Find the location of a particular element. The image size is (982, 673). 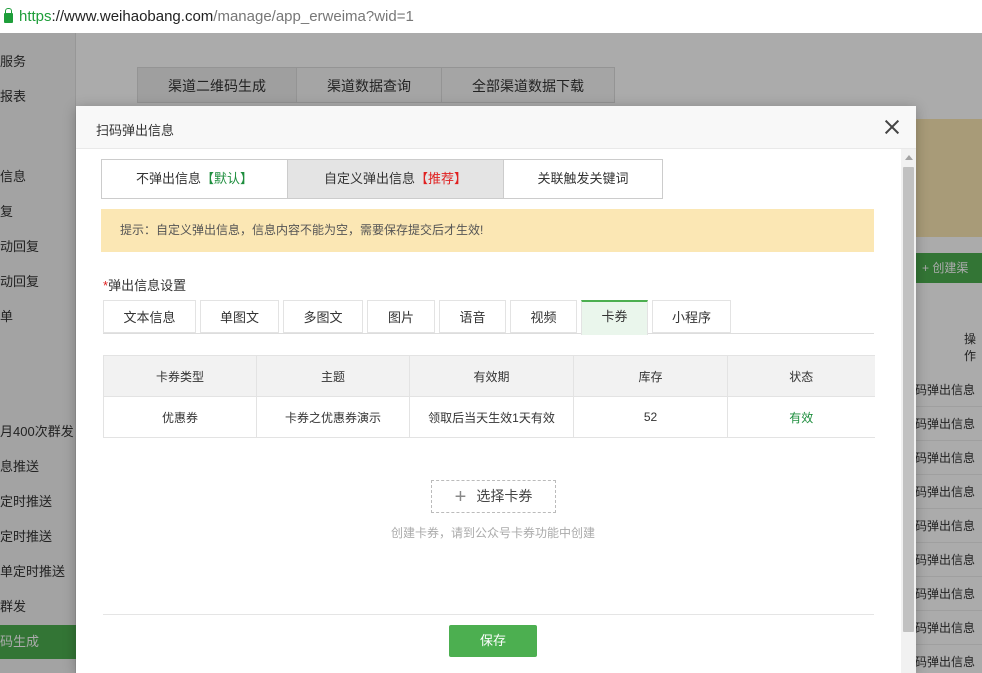

scrollbar-thumb is located at coordinates (908, 399).